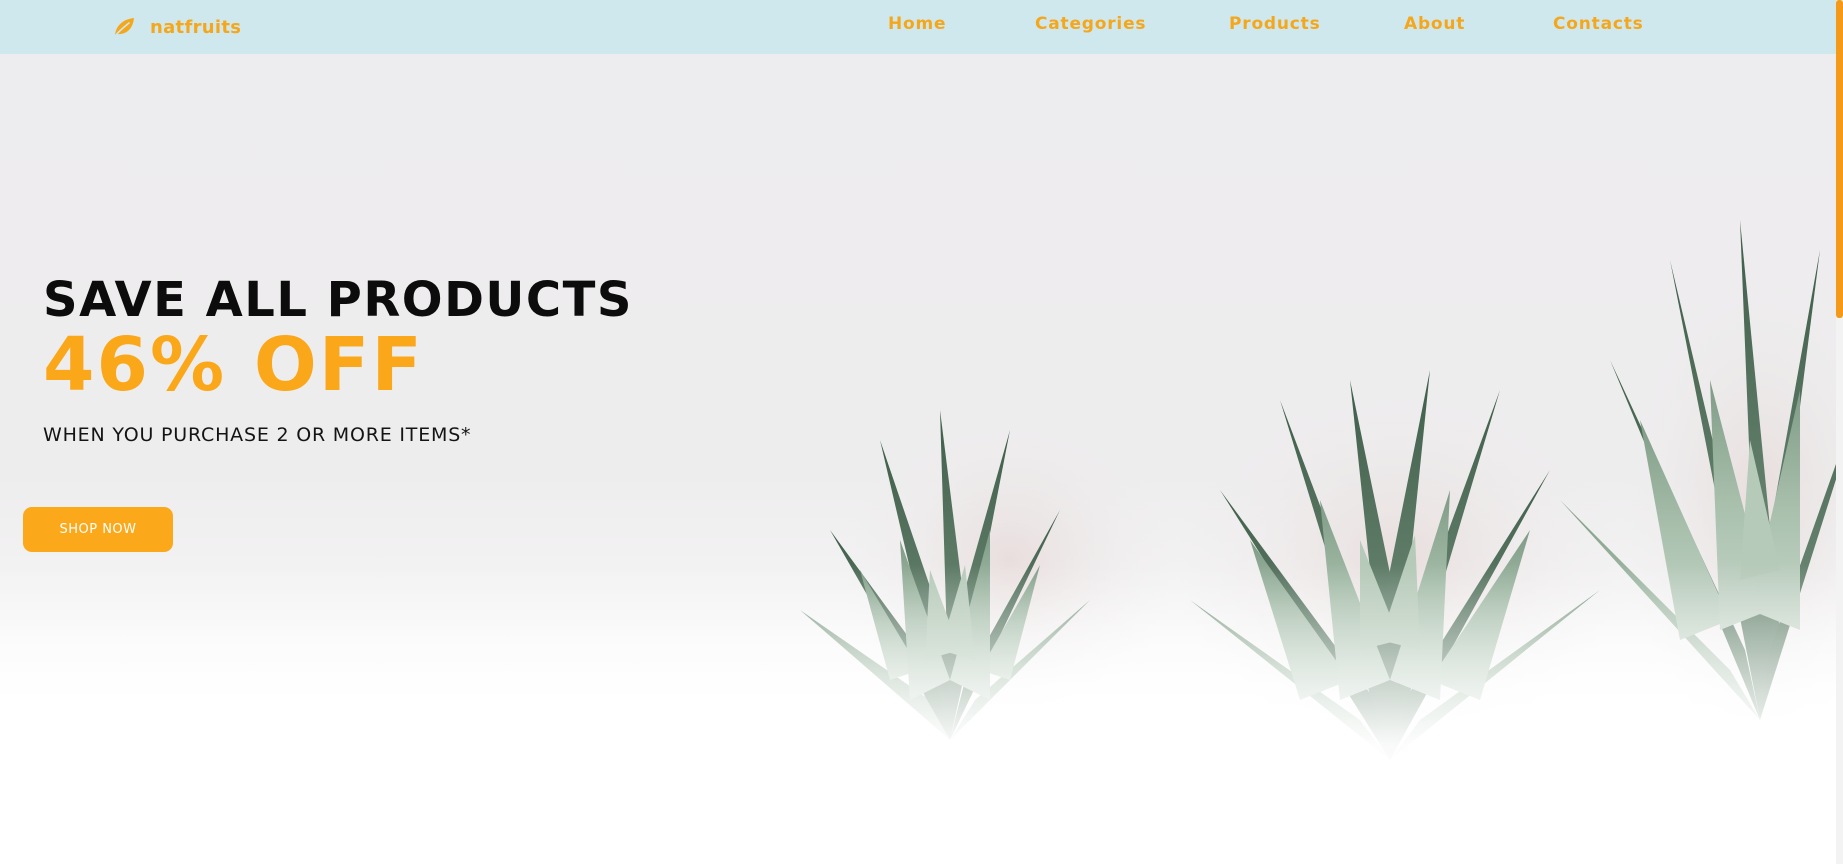 The width and height of the screenshot is (1843, 864). What do you see at coordinates (338, 300) in the screenshot?
I see `hero-headline: SAVE ALL PRODUCTS` at bounding box center [338, 300].